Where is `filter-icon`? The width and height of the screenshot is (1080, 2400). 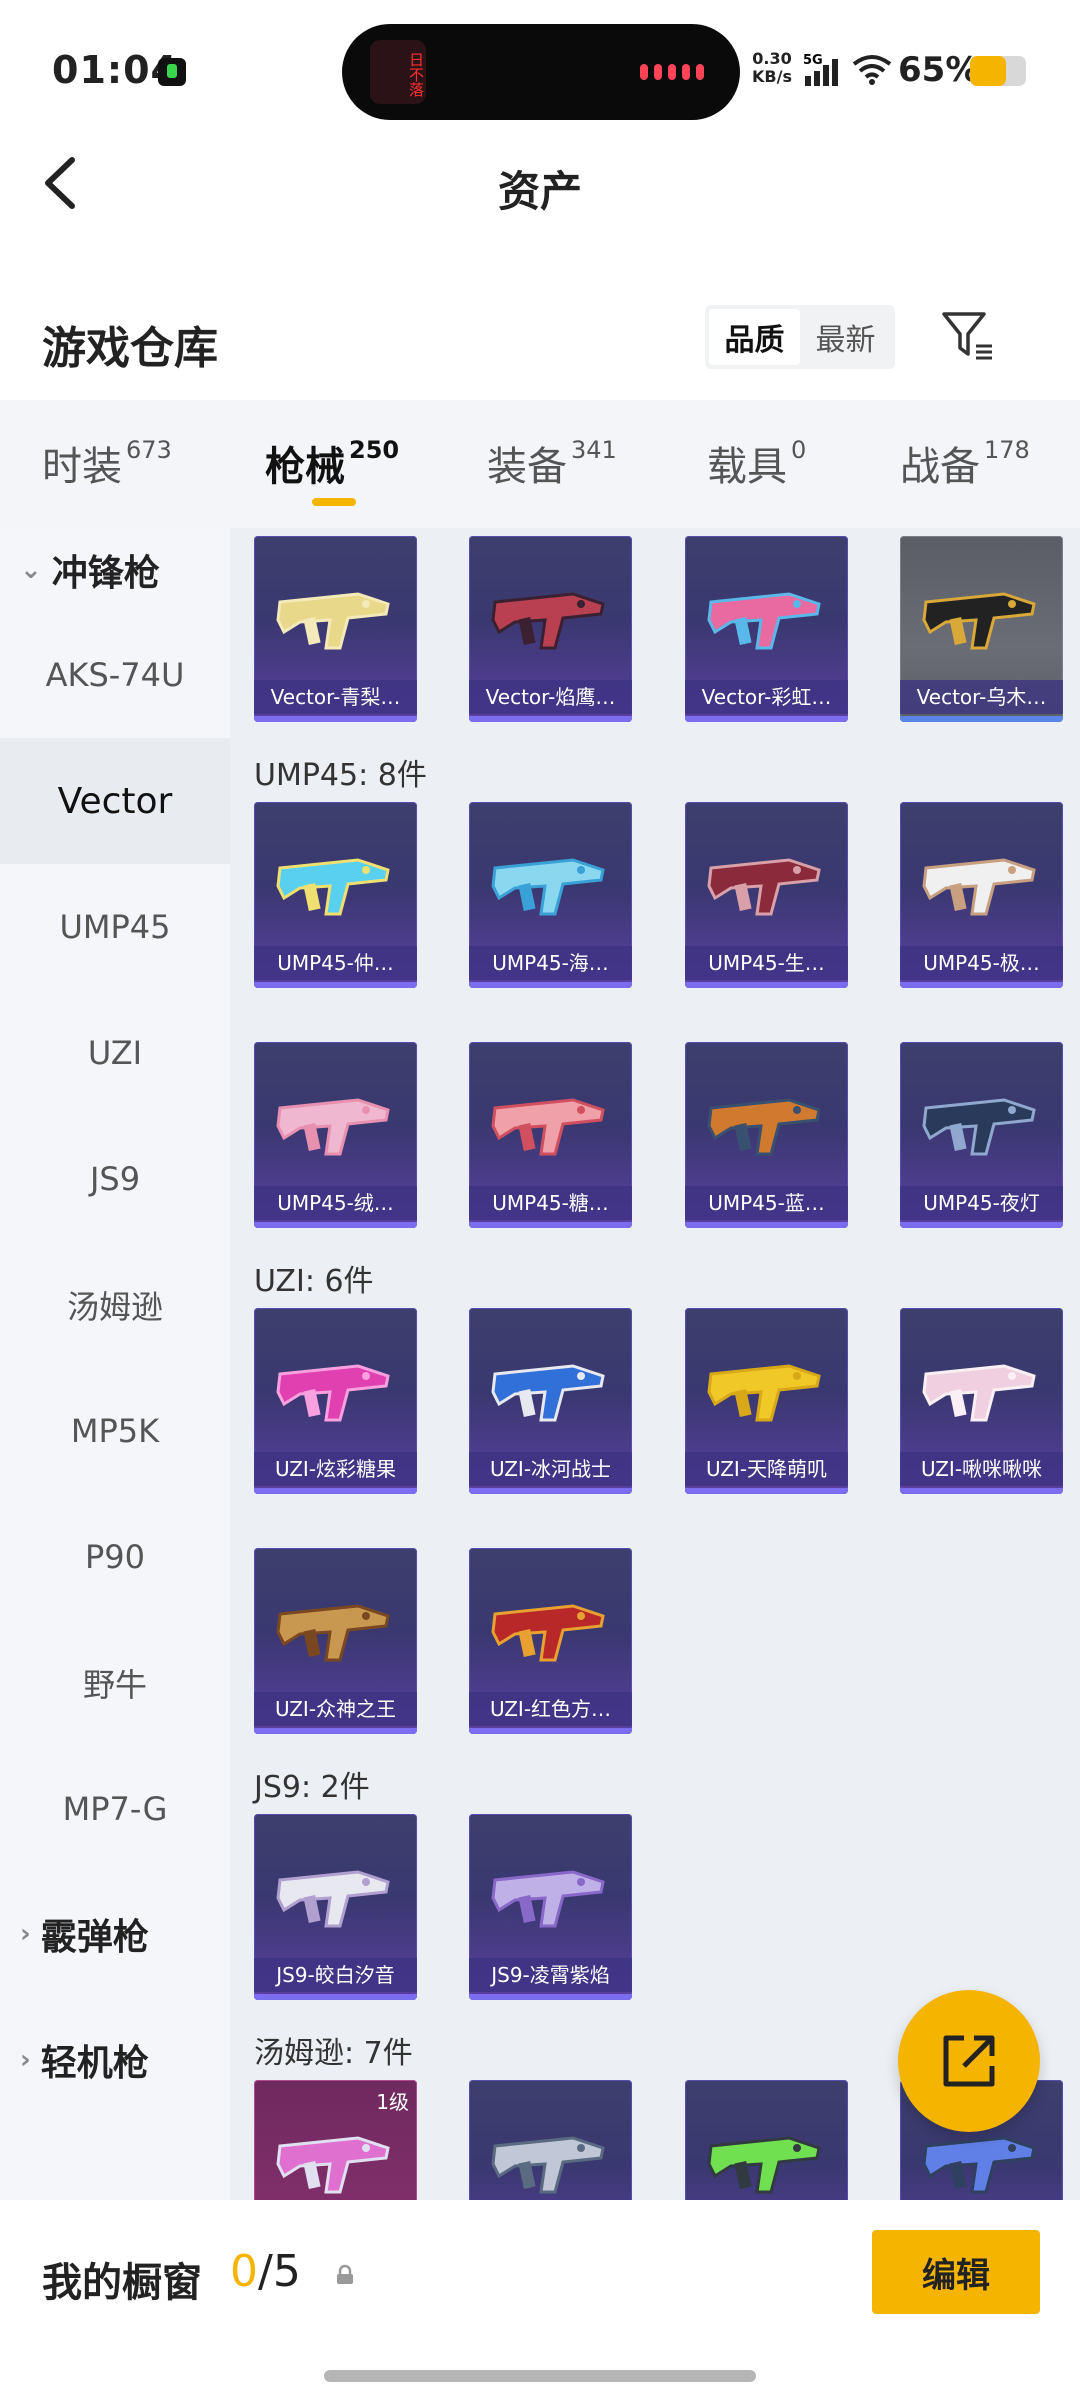 filter-icon is located at coordinates (968, 336).